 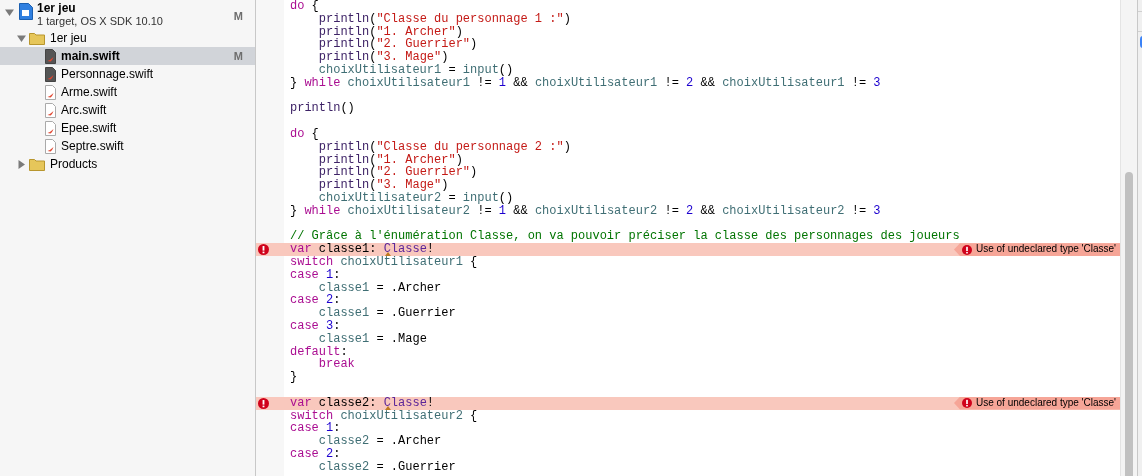 What do you see at coordinates (57, 8) in the screenshot?
I see `project-title: 1er jeu` at bounding box center [57, 8].